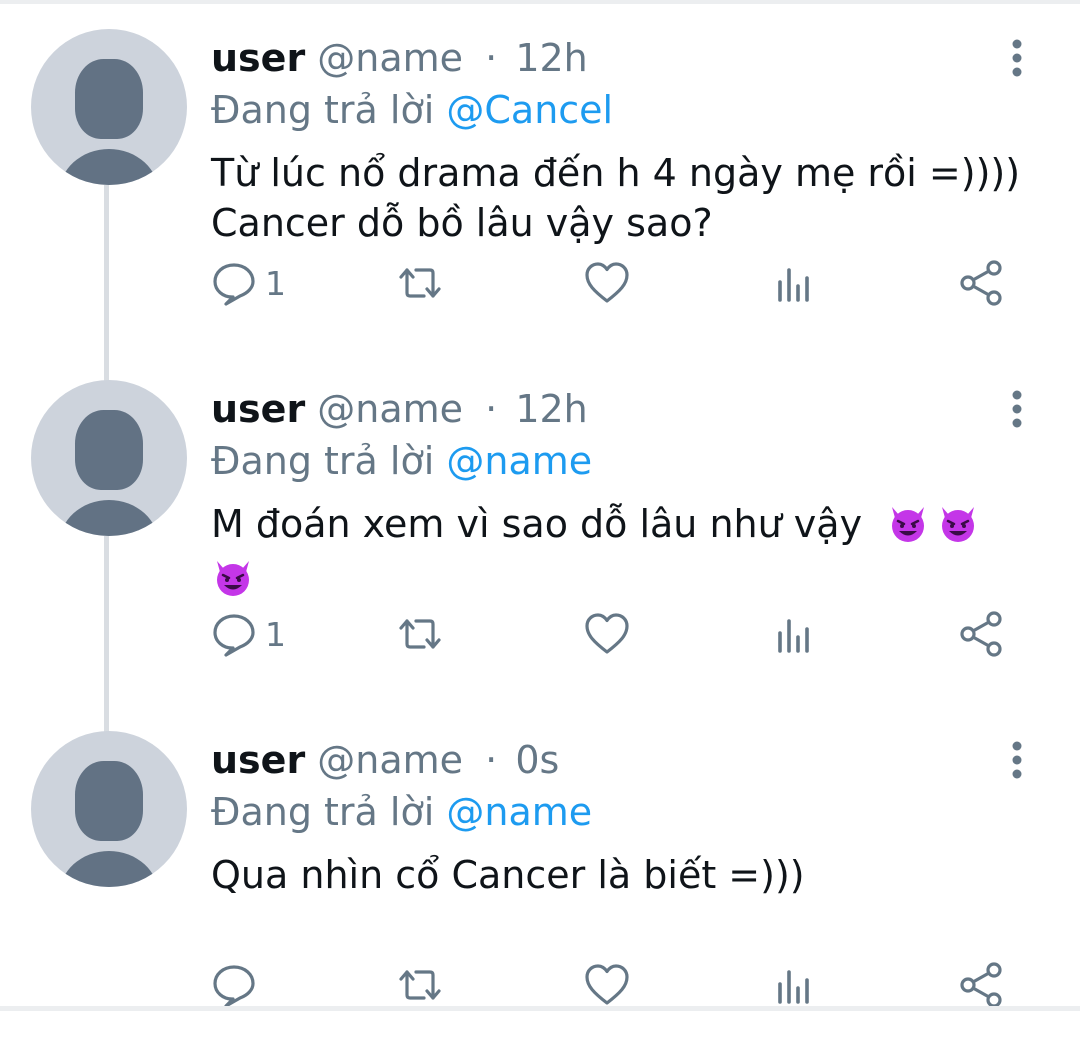  Describe the element at coordinates (540, 1008) in the screenshot. I see `bottom-divider` at that location.